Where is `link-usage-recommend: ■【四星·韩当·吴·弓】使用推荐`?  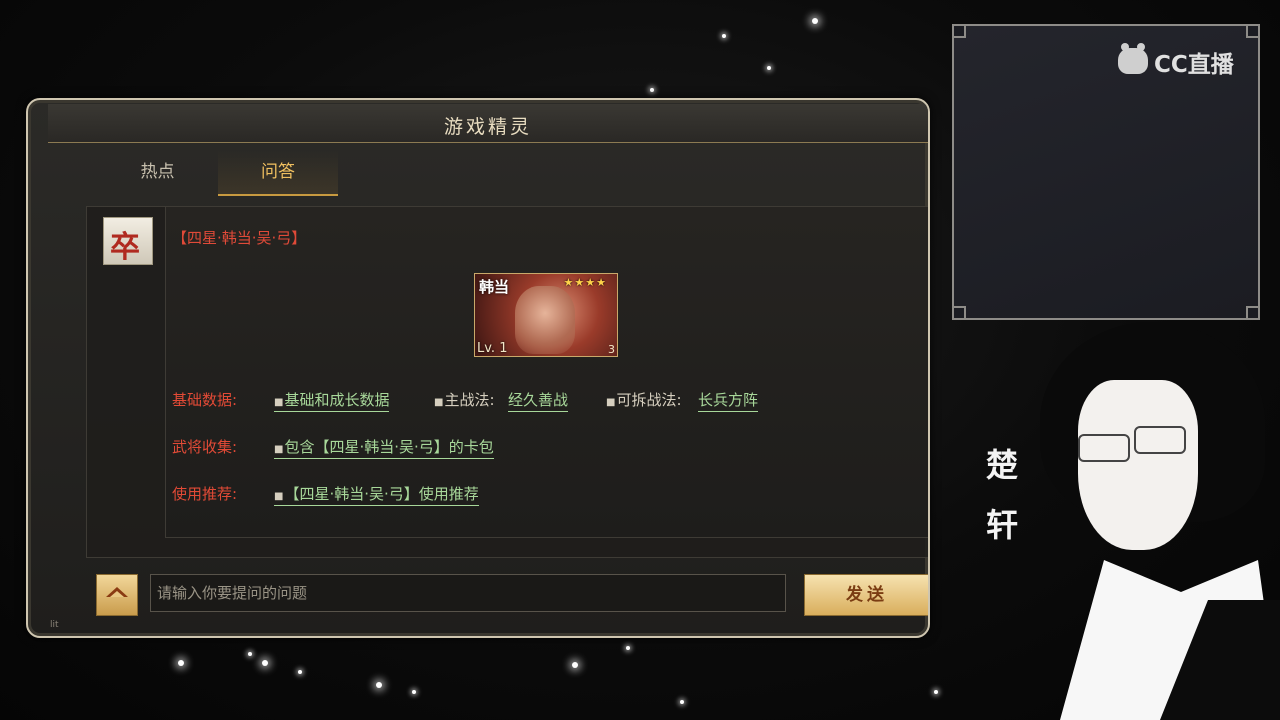 link-usage-recommend: ■【四星·韩当·吴·弓】使用推荐 is located at coordinates (376, 494).